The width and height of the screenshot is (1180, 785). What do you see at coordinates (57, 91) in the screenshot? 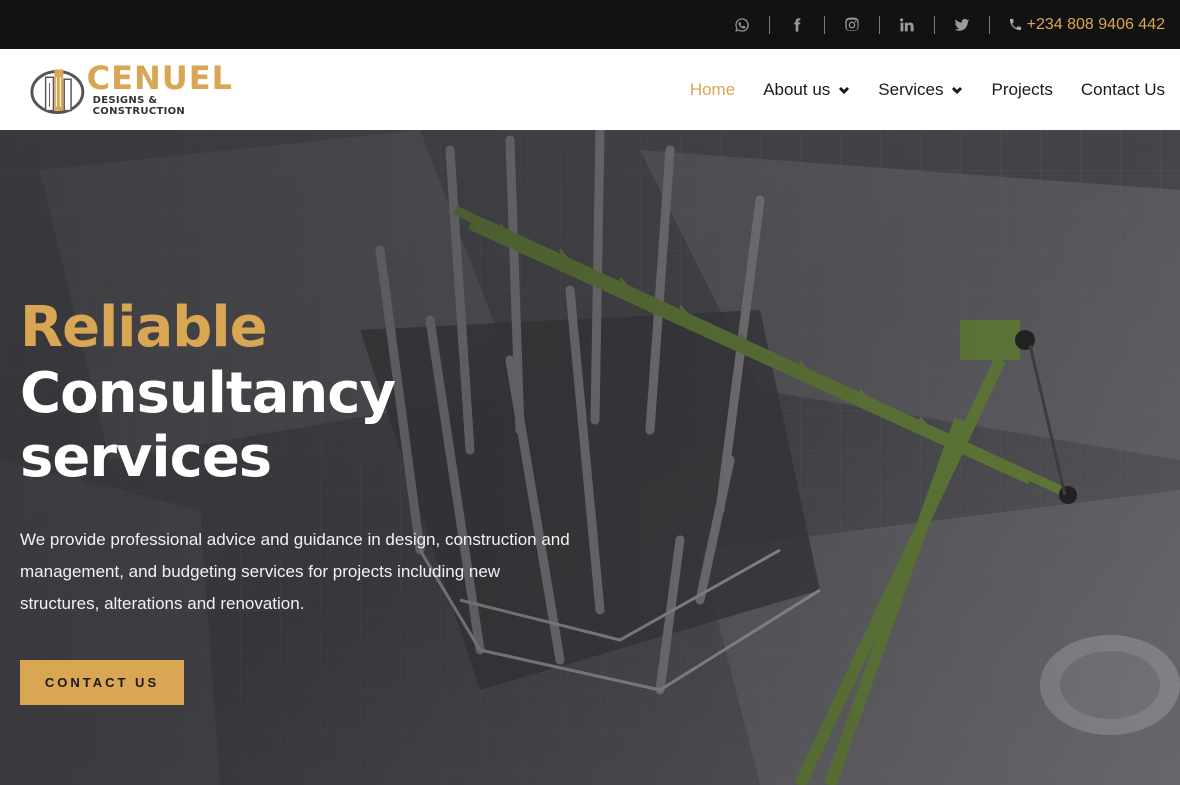
I see `logo-building-icon` at bounding box center [57, 91].